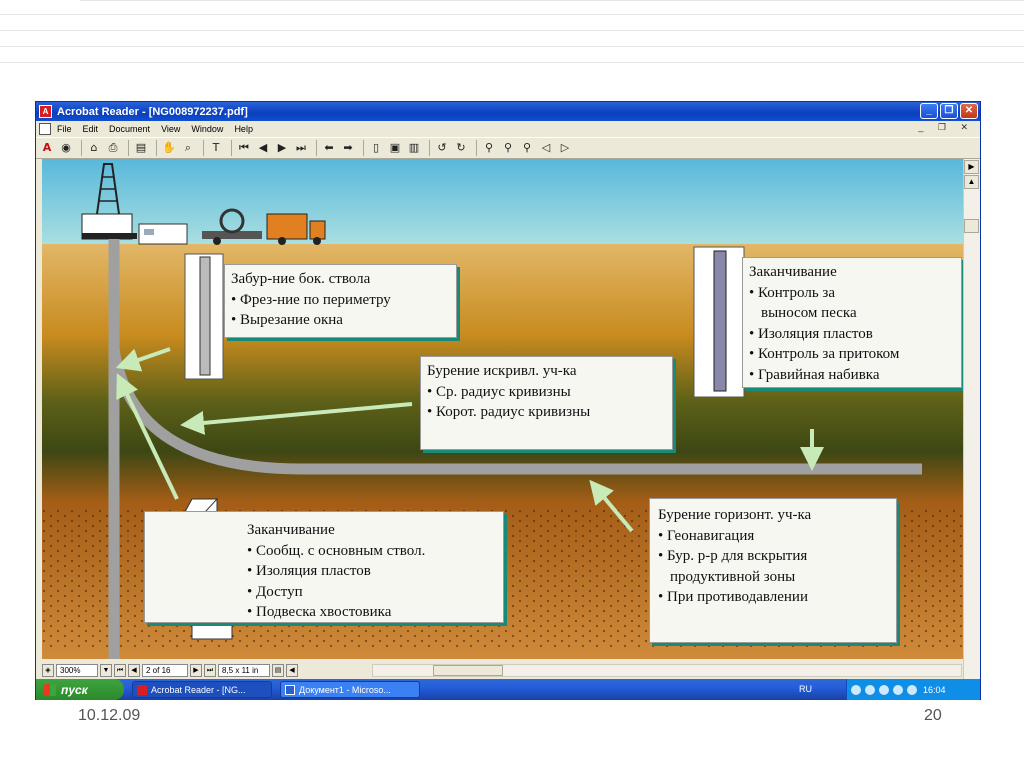  What do you see at coordinates (527, 148) in the screenshot?
I see `search-results-icon: ⚲` at bounding box center [527, 148].